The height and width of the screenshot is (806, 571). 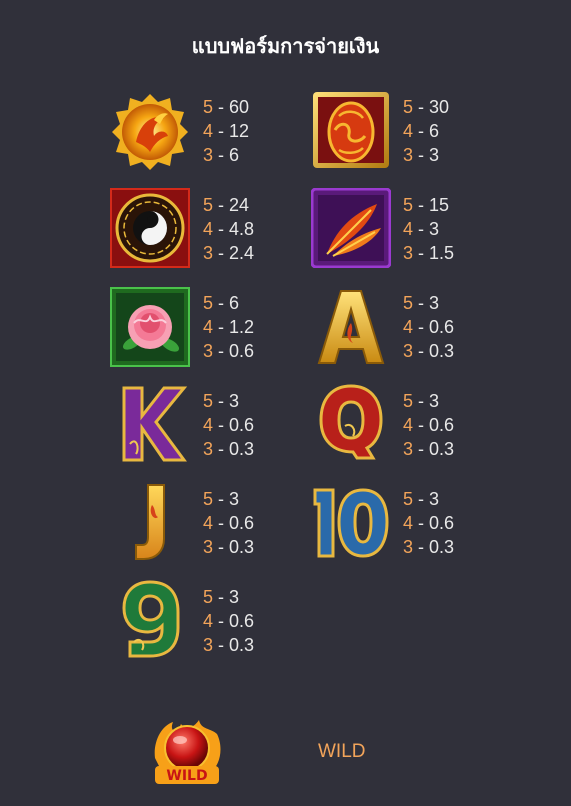 What do you see at coordinates (351, 522) in the screenshot?
I see `number-10-icon` at bounding box center [351, 522].